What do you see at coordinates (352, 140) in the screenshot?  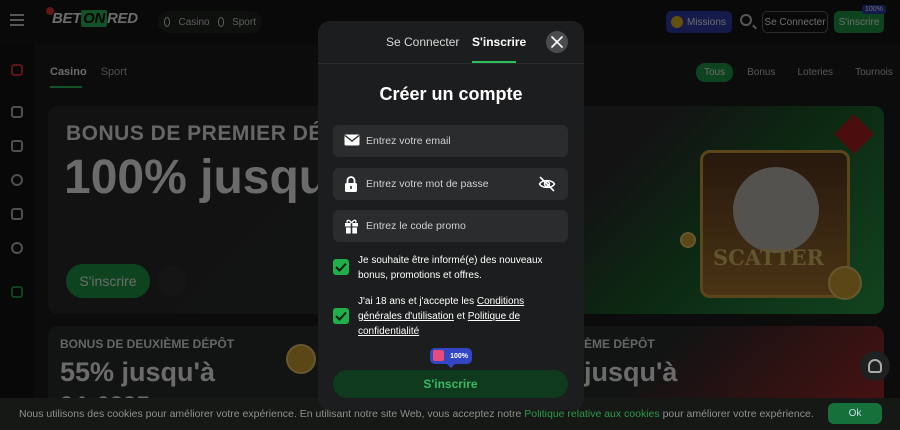 I see `envelope-icon` at bounding box center [352, 140].